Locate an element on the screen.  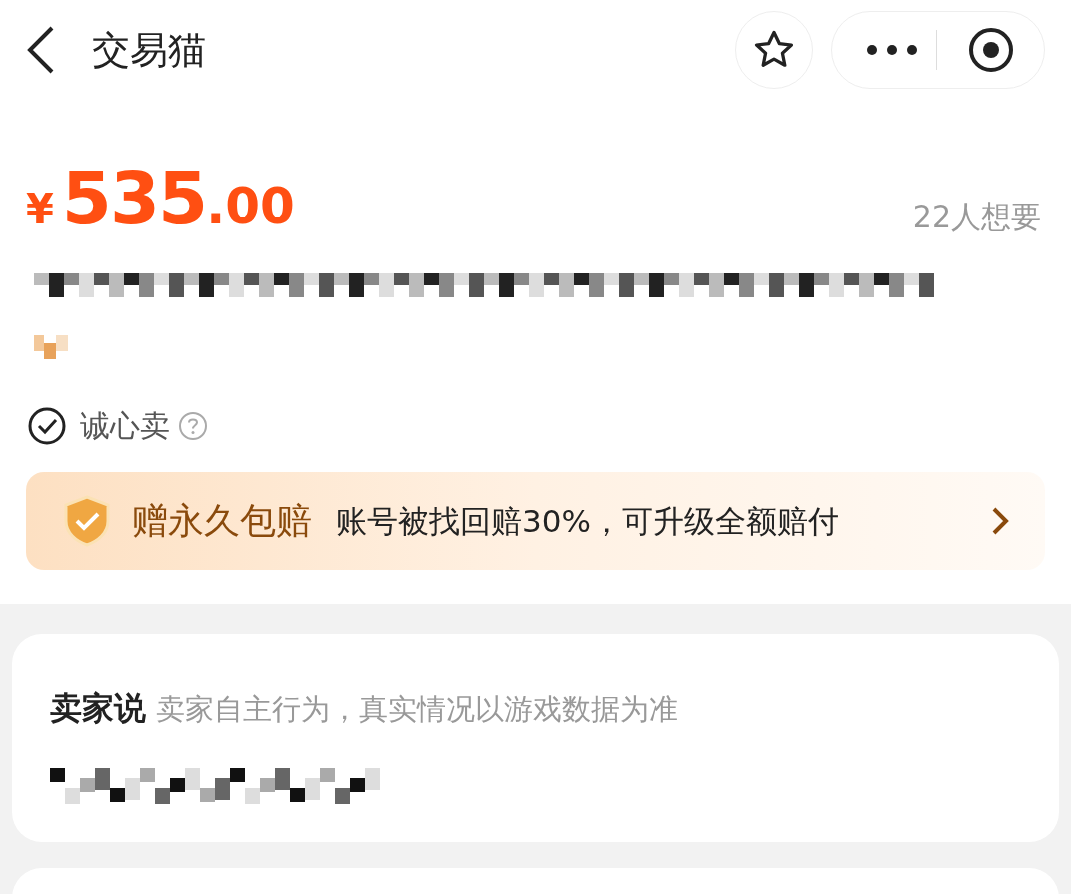
tag-label: 诚心卖 is located at coordinates (125, 426).